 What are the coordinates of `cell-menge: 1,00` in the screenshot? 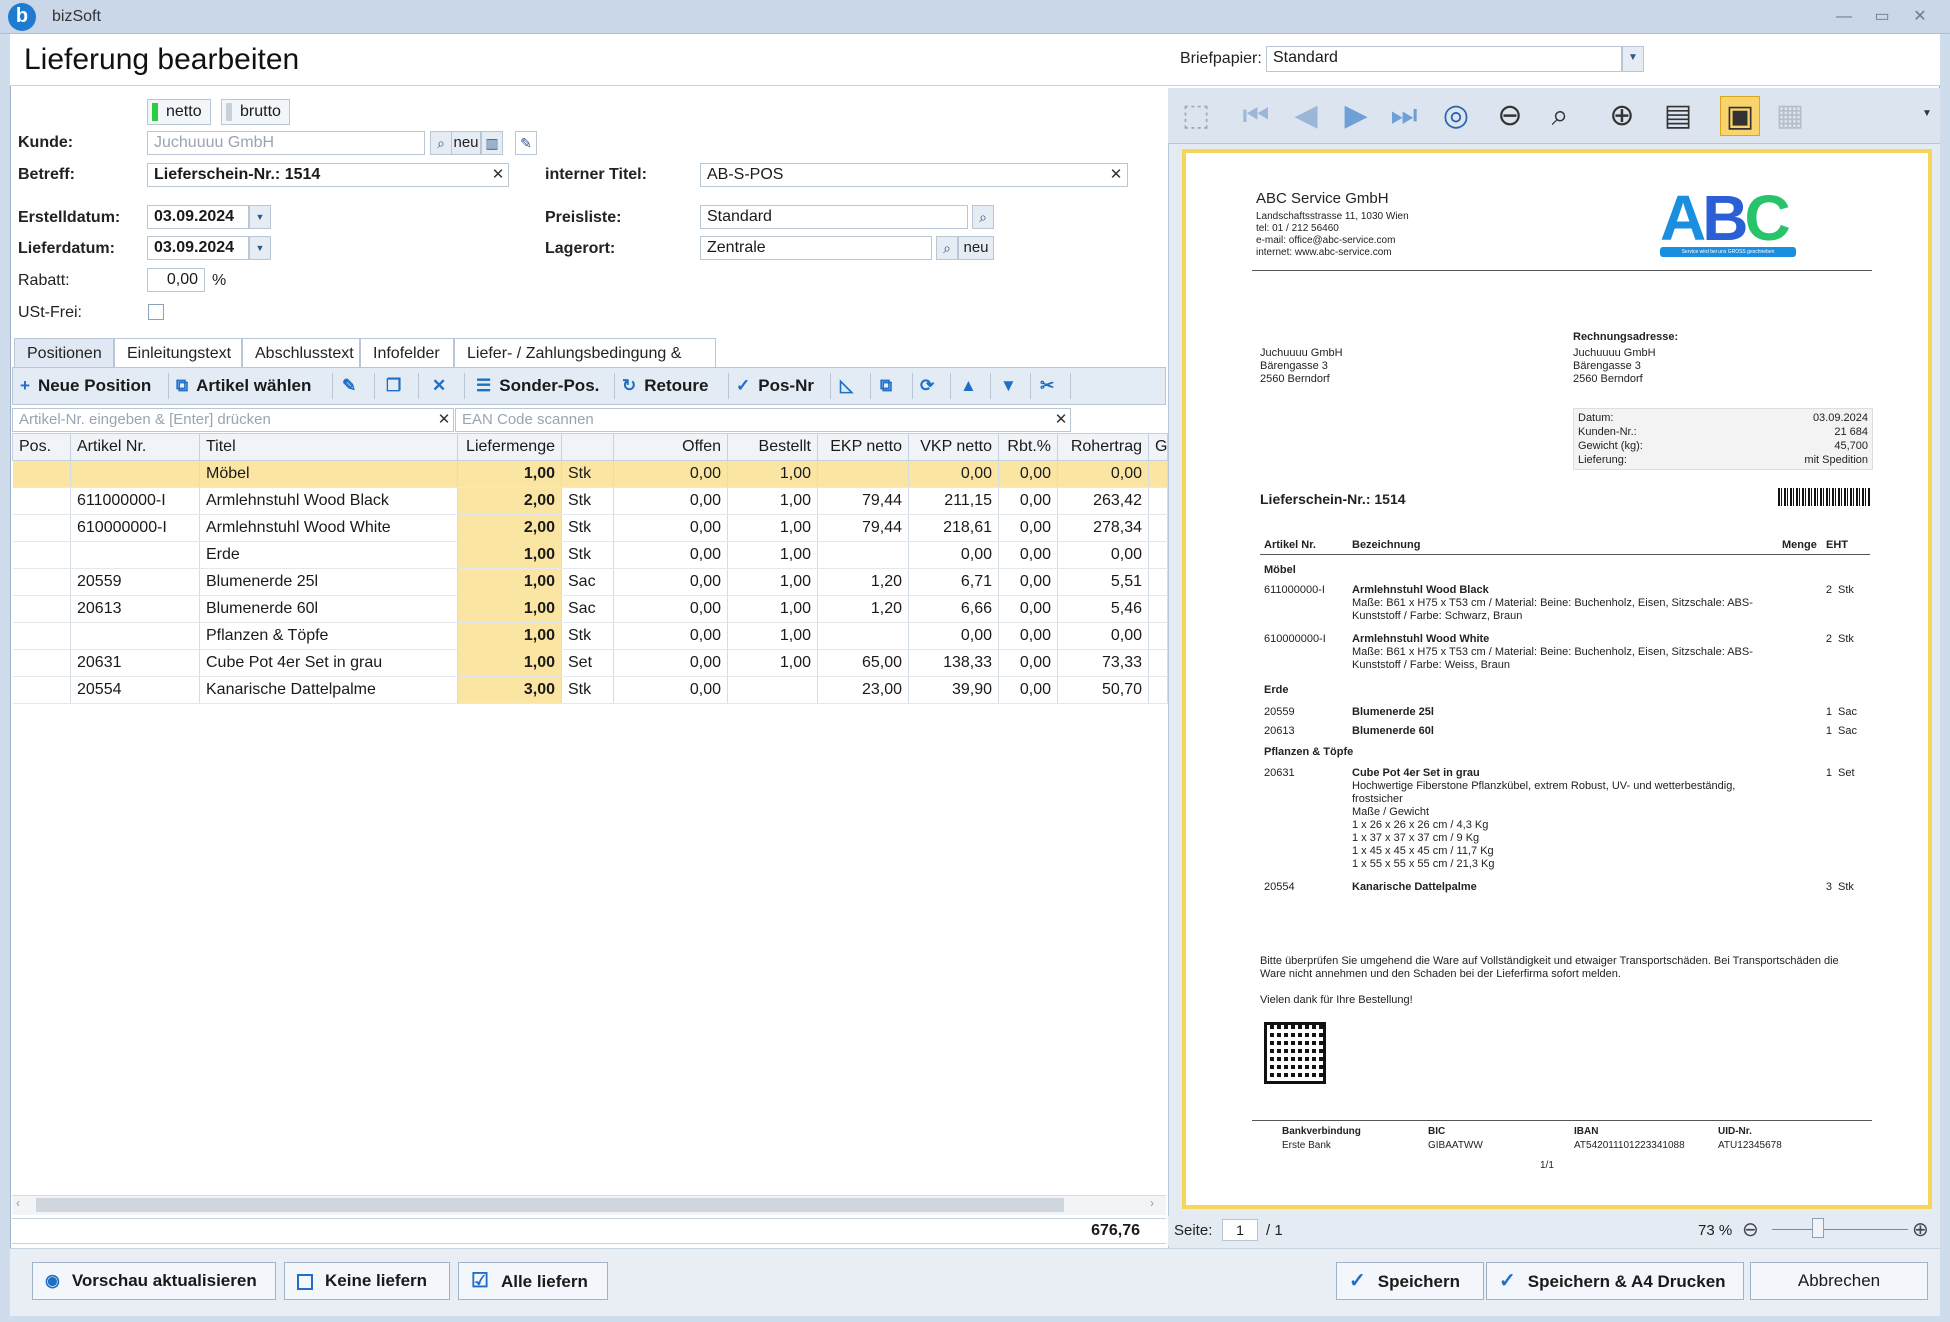 It's located at (509, 663).